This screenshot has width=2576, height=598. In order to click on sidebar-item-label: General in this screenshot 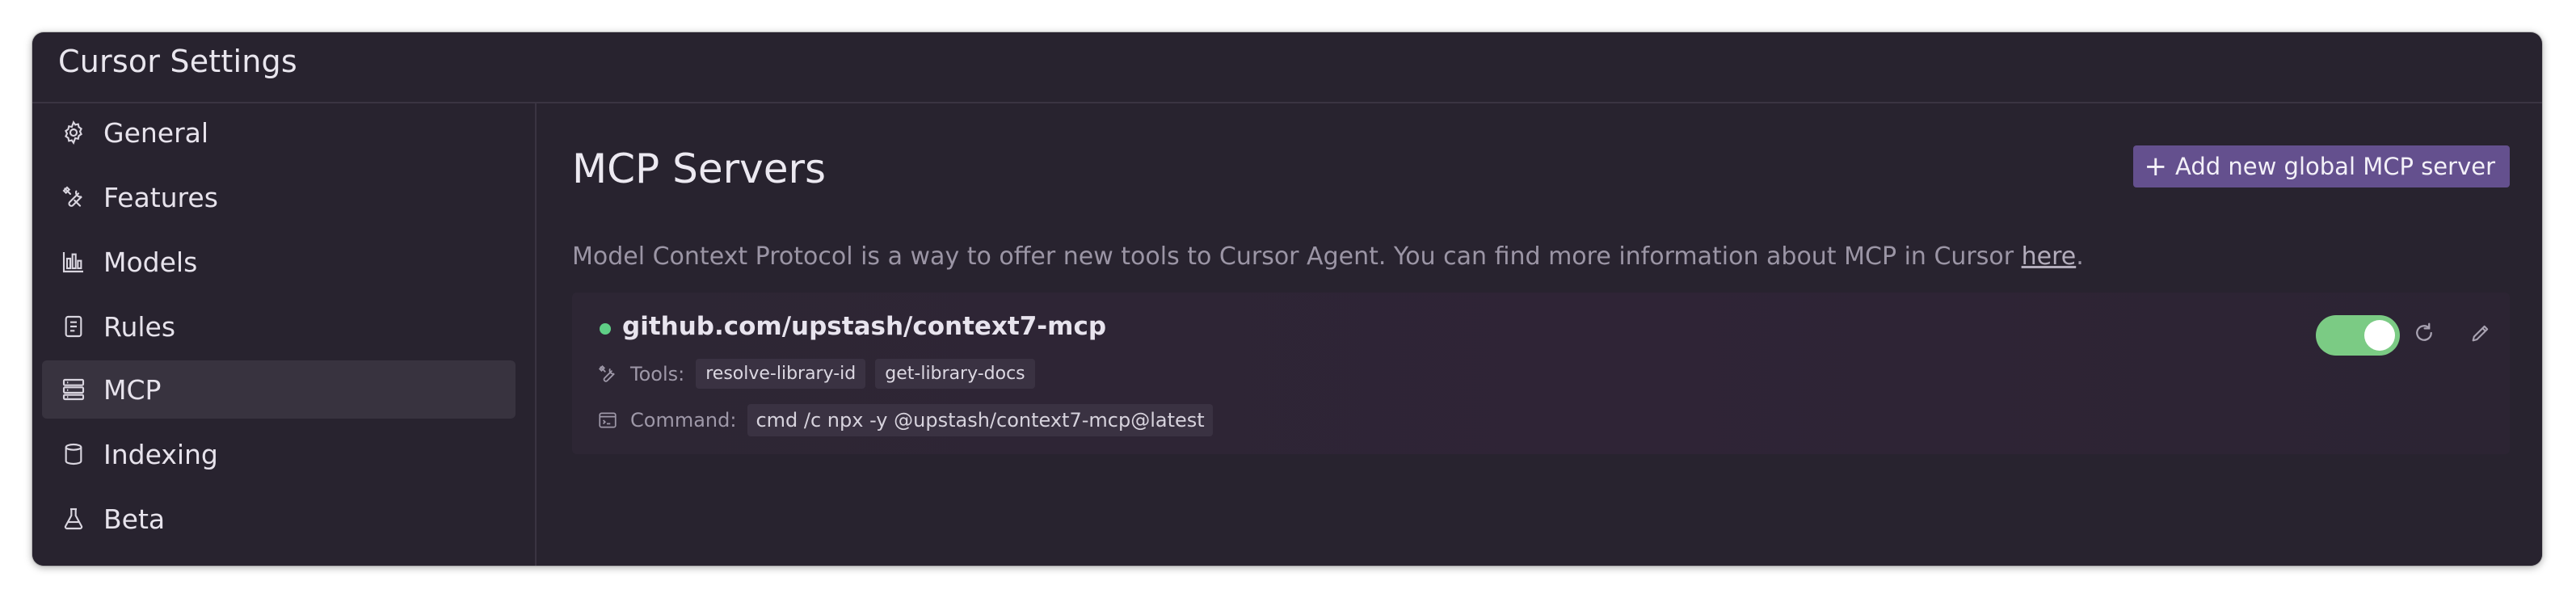, I will do `click(156, 132)`.